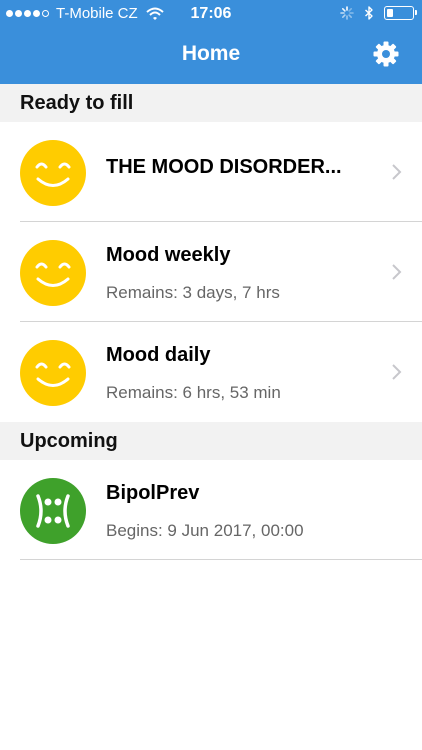 Image resolution: width=422 pixels, height=750 pixels. Describe the element at coordinates (400, 13) in the screenshot. I see `battery-icon` at that location.